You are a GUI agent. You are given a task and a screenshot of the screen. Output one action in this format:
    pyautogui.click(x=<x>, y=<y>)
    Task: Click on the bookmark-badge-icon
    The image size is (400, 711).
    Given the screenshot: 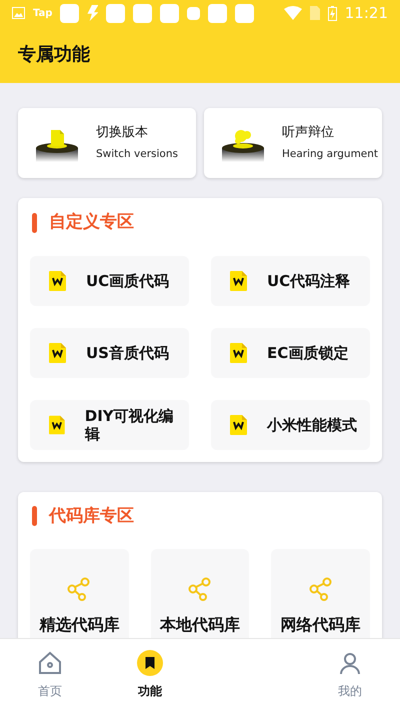 What is the action you would take?
    pyautogui.click(x=150, y=663)
    